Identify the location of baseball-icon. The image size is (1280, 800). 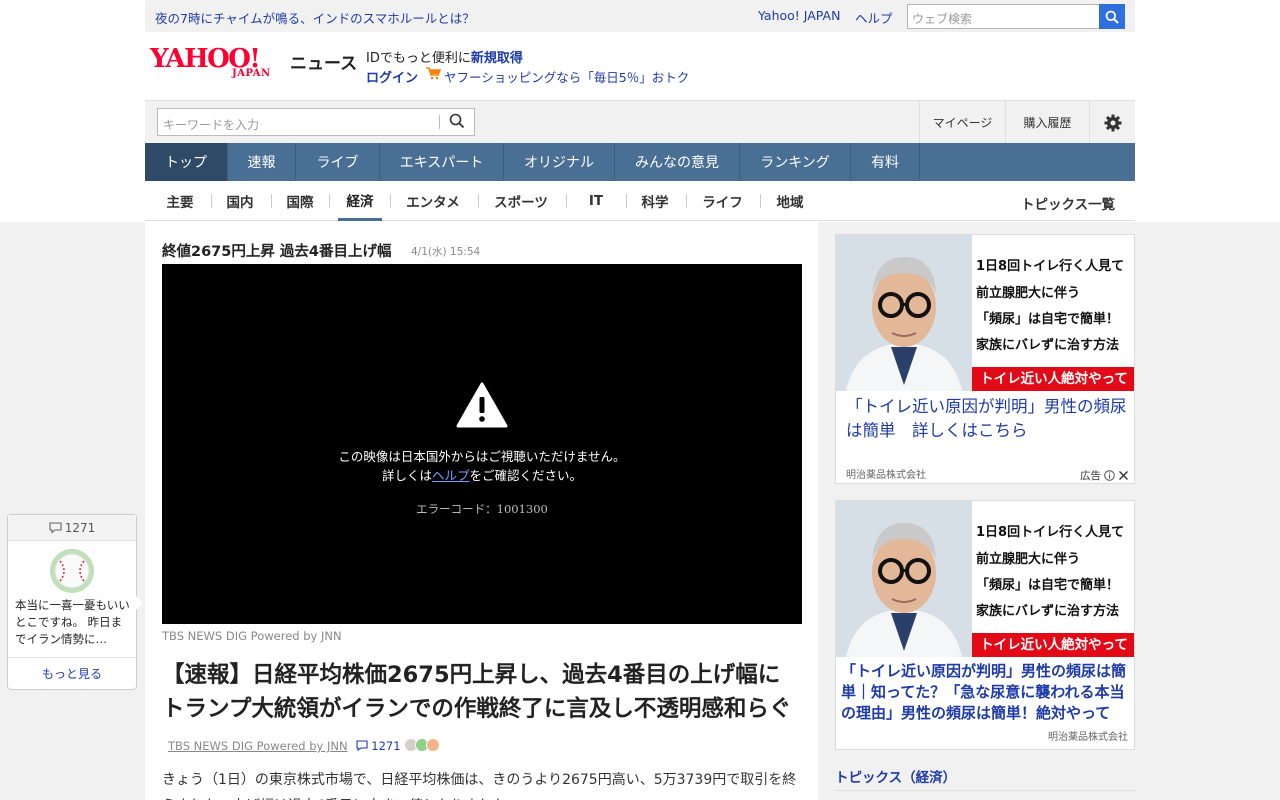
(72, 571).